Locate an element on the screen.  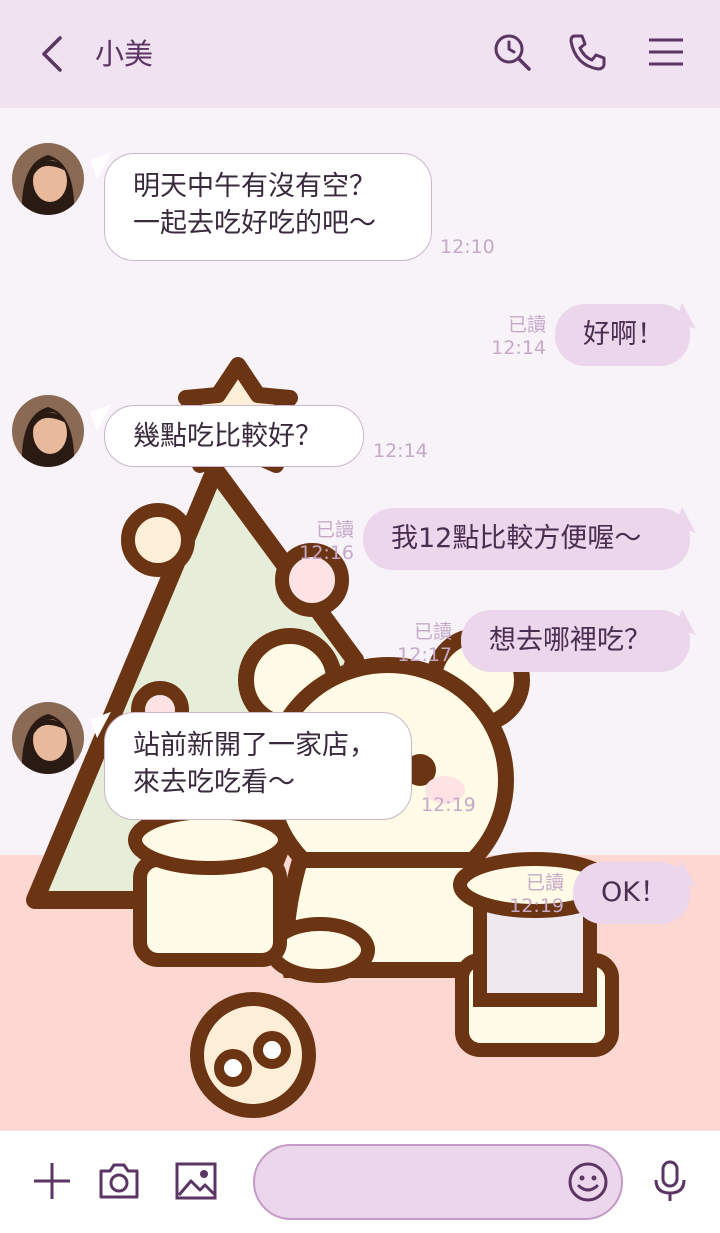
search-history-icon is located at coordinates (512, 52).